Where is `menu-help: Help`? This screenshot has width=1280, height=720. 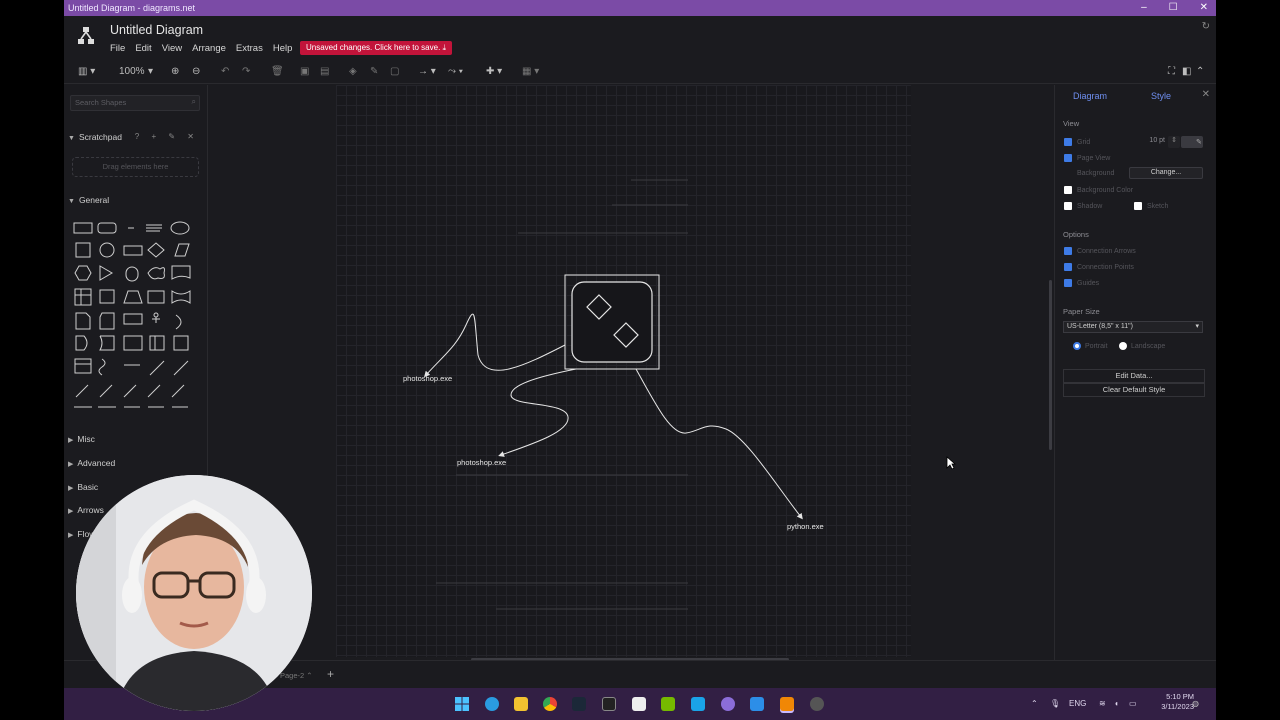
menu-help: Help is located at coordinates (283, 48).